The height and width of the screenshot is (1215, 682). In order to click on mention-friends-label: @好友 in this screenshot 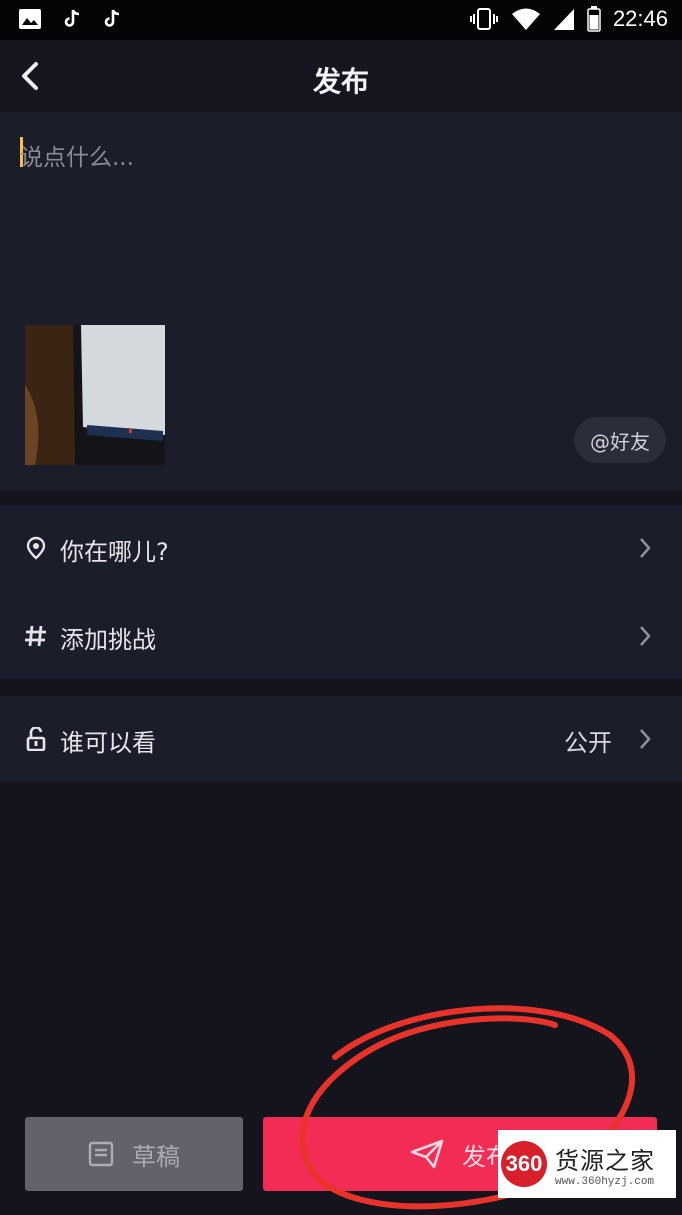, I will do `click(620, 441)`.